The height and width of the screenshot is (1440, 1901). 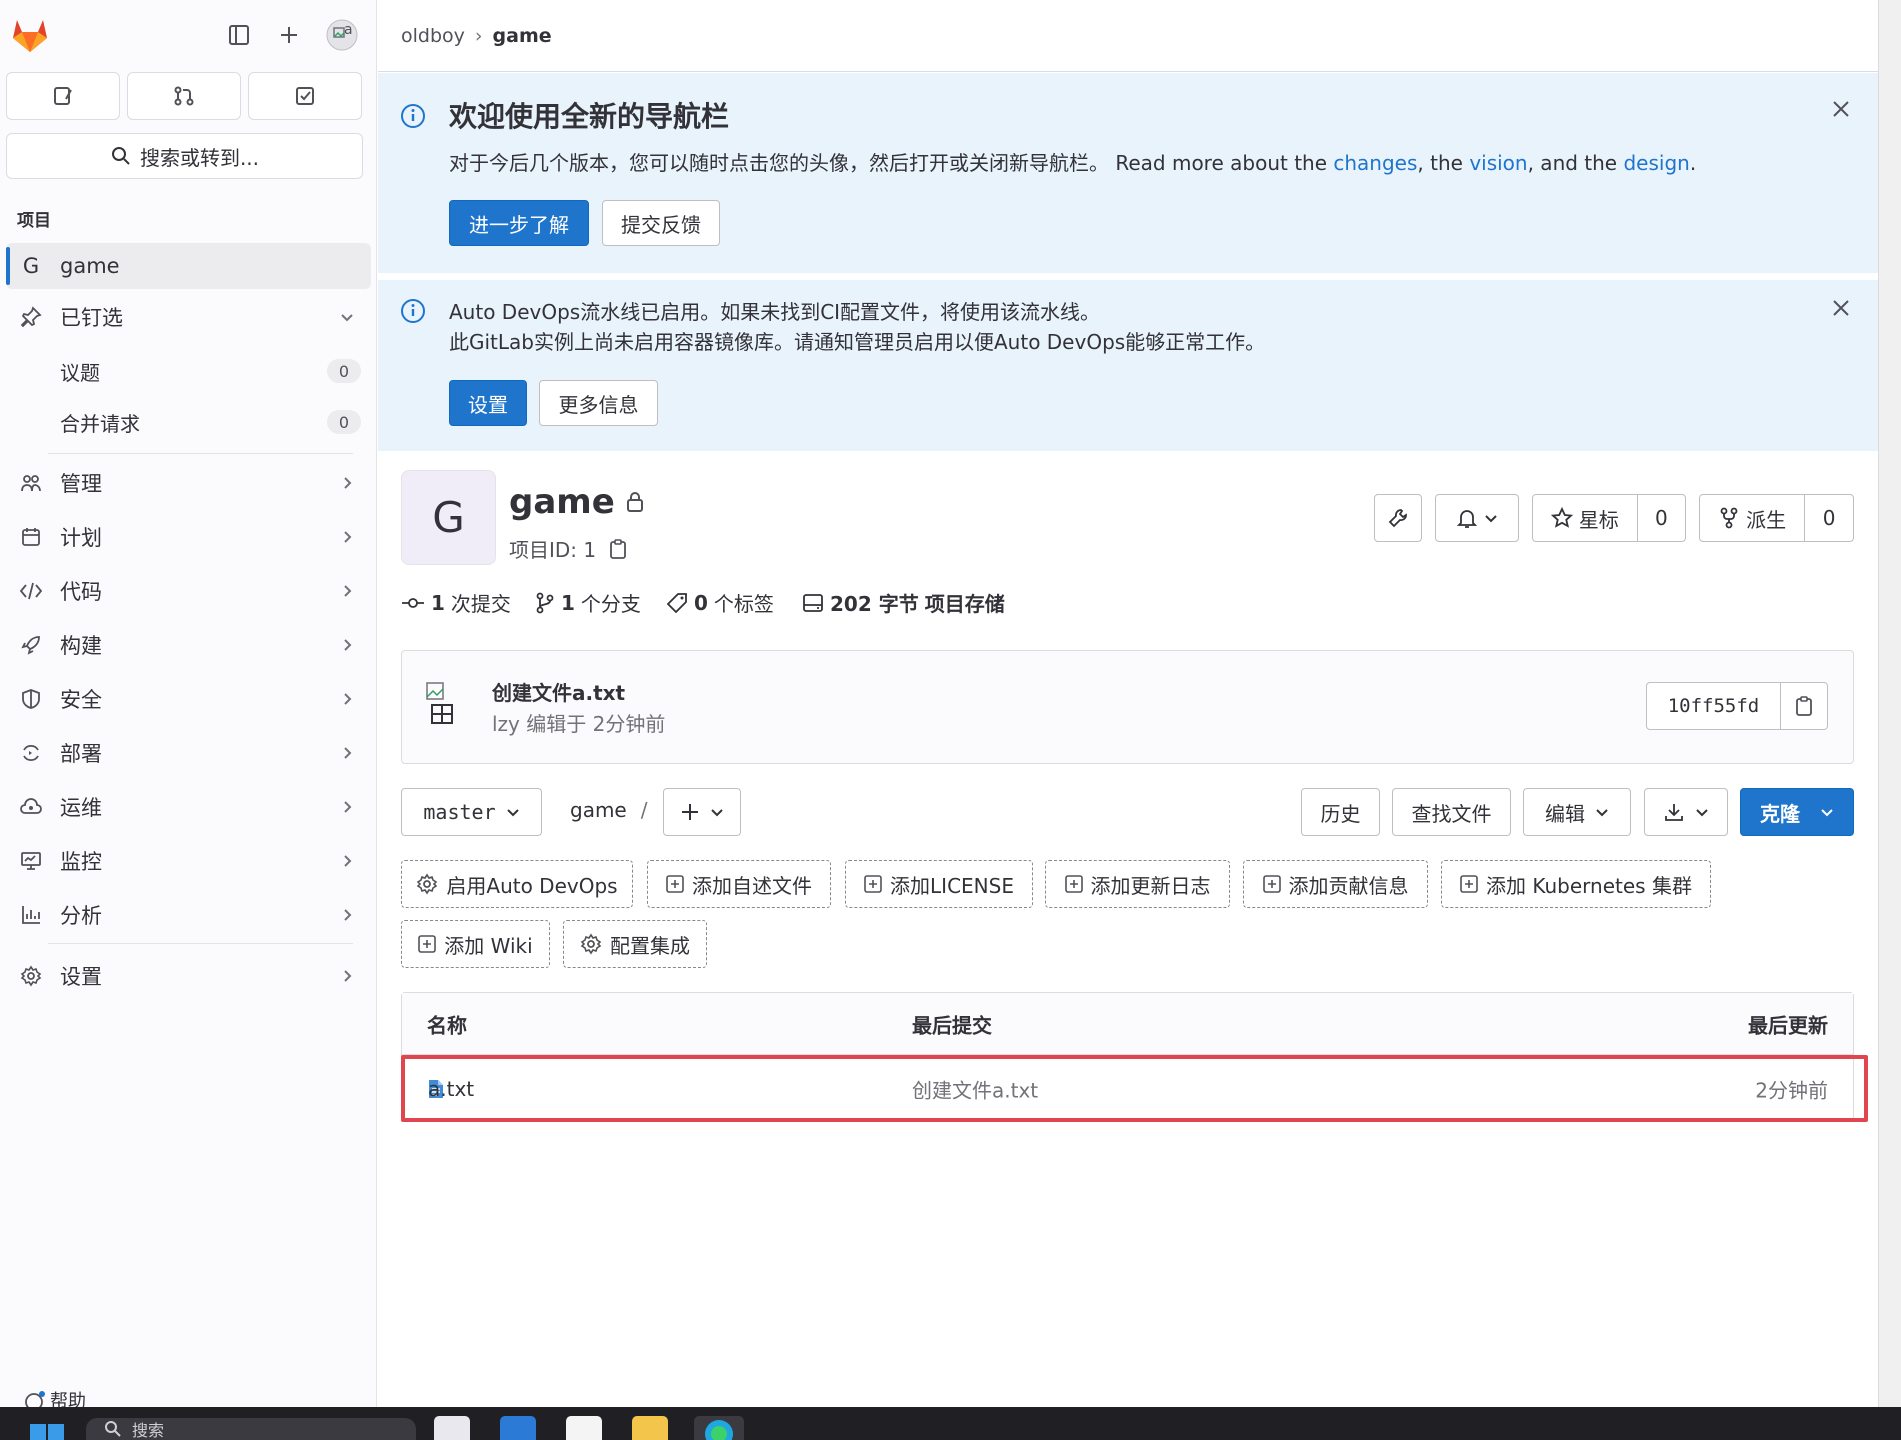 I want to click on clone-dropdown: 克隆, so click(x=1797, y=812).